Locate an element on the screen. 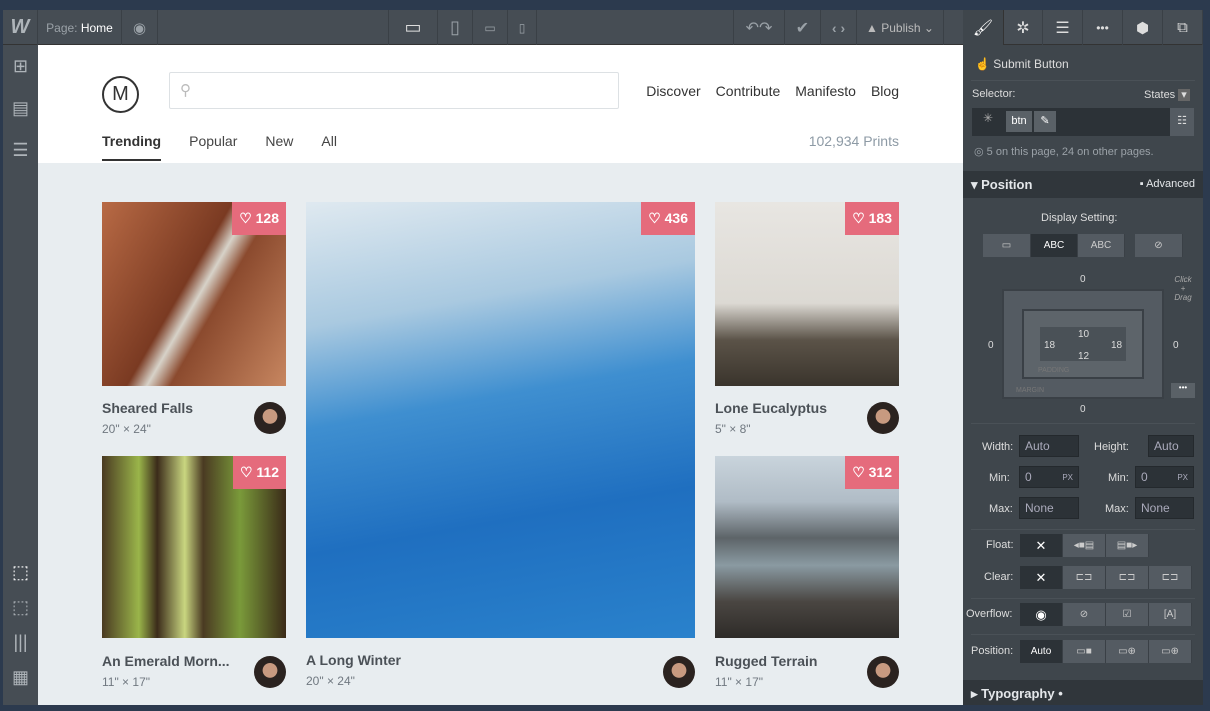 The width and height of the screenshot is (1210, 711). nav-contribute: Contribute is located at coordinates (748, 91).